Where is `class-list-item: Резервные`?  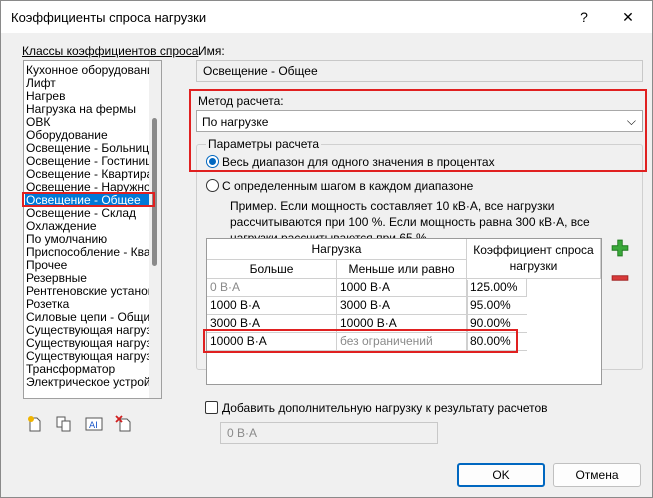
class-list-item: Резервные is located at coordinates (87, 278).